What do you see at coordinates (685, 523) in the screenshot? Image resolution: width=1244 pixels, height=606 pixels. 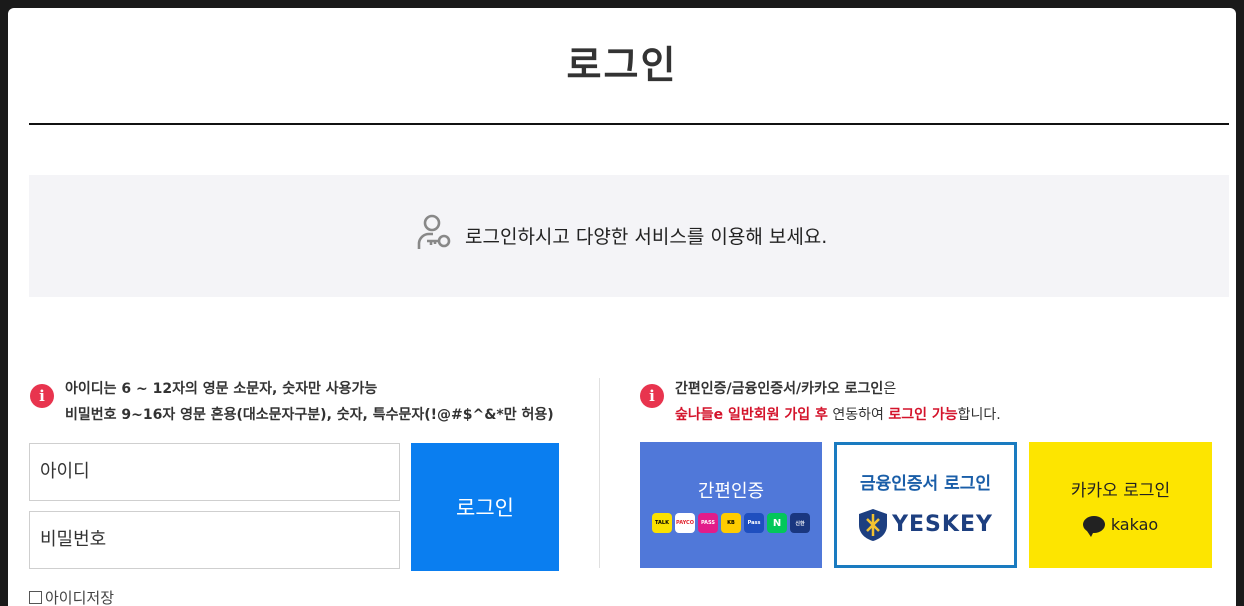 I see `payco-icon: PAYCO` at bounding box center [685, 523].